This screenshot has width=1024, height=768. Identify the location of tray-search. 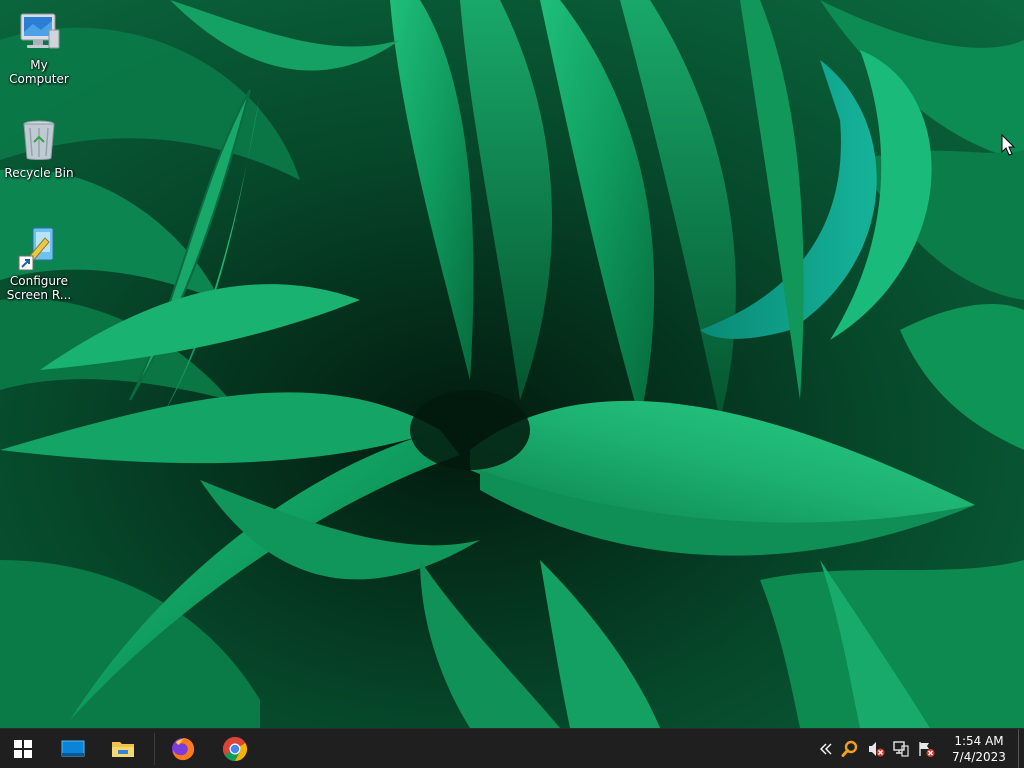
(850, 748).